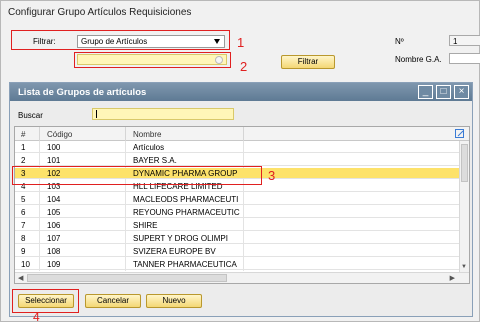 This screenshot has width=480, height=322. Describe the element at coordinates (23, 212) in the screenshot. I see `row-number: 6` at that location.